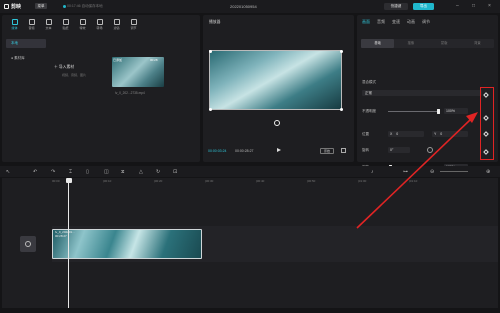  I want to click on menu-button: 菜单, so click(41, 6).